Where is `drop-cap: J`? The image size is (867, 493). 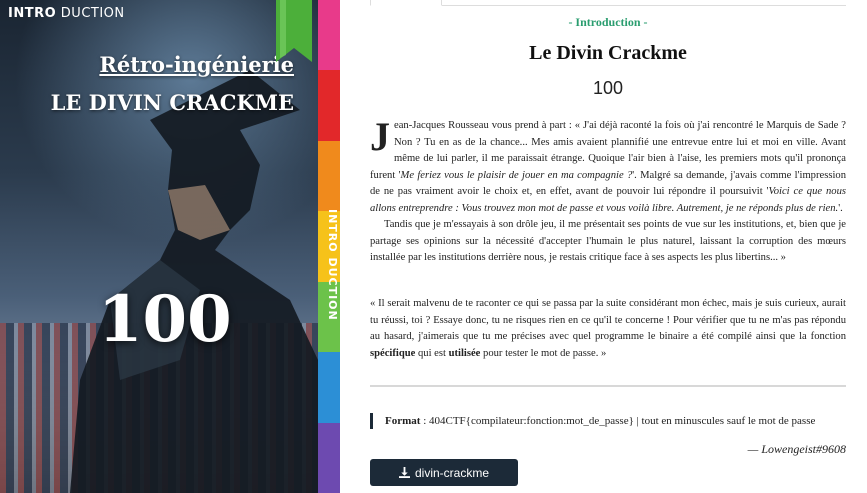 drop-cap: J is located at coordinates (380, 136).